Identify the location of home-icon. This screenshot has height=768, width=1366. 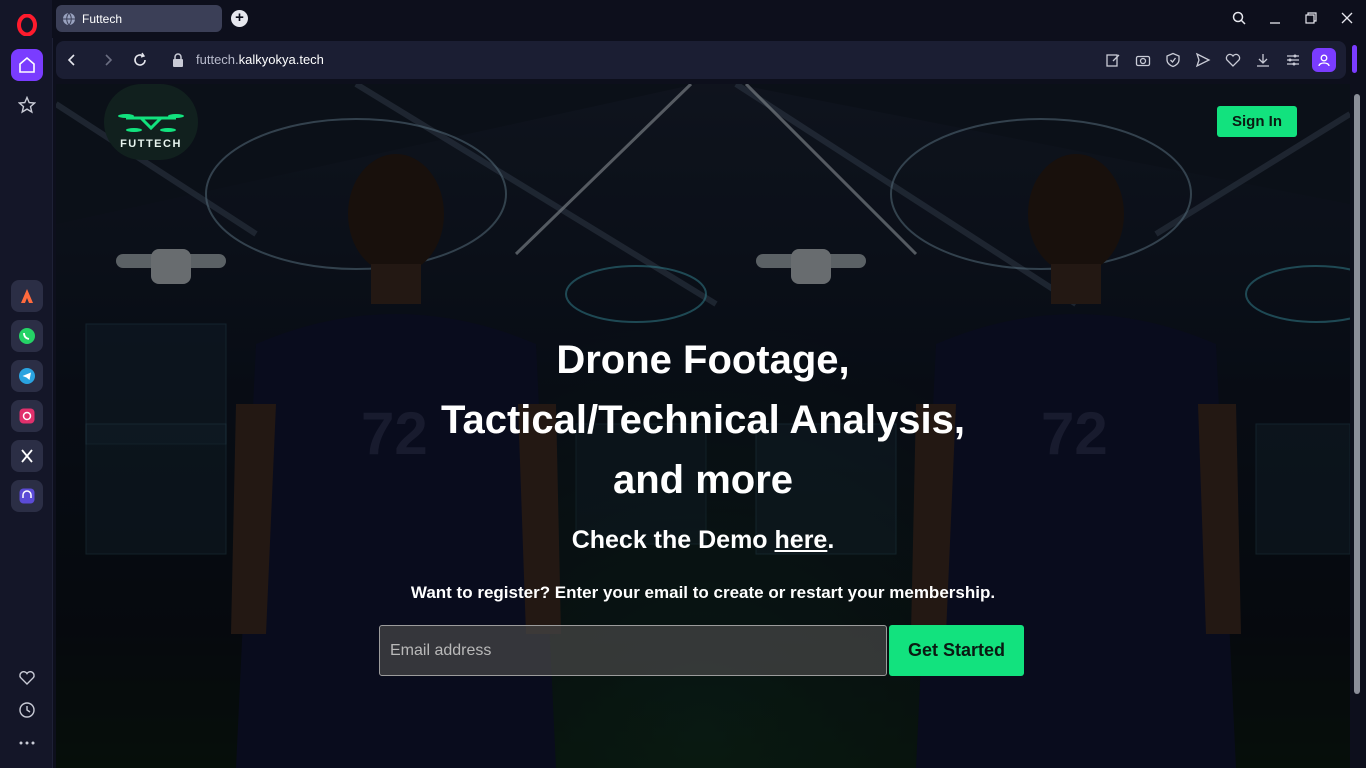
(27, 65).